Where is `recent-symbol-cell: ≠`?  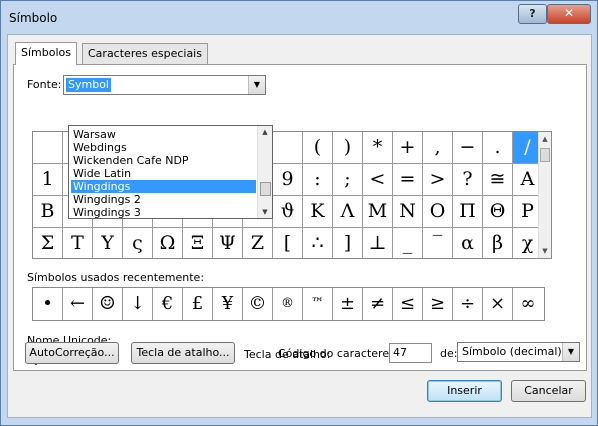 recent-symbol-cell: ≠ is located at coordinates (378, 304).